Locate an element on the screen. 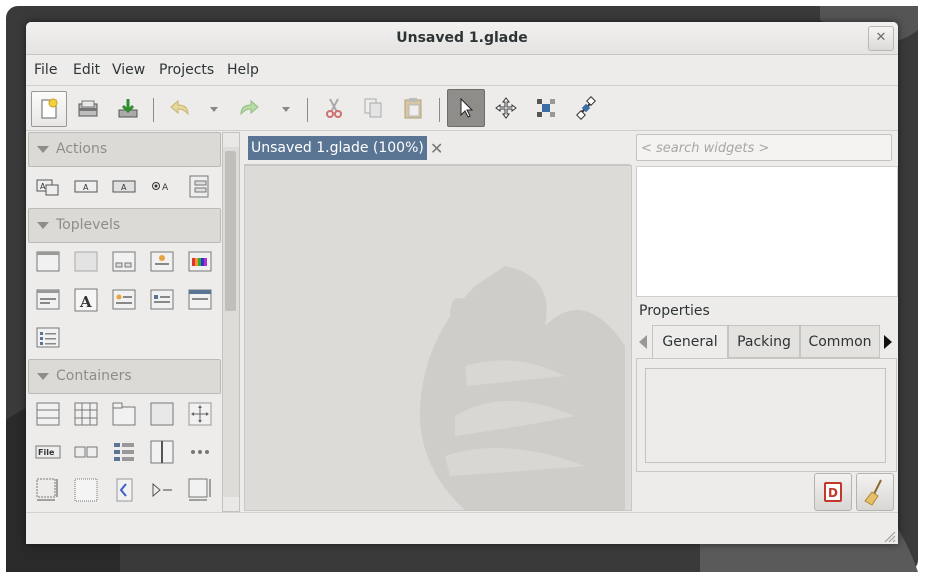 The width and height of the screenshot is (939, 587). paste-button is located at coordinates (413, 108).